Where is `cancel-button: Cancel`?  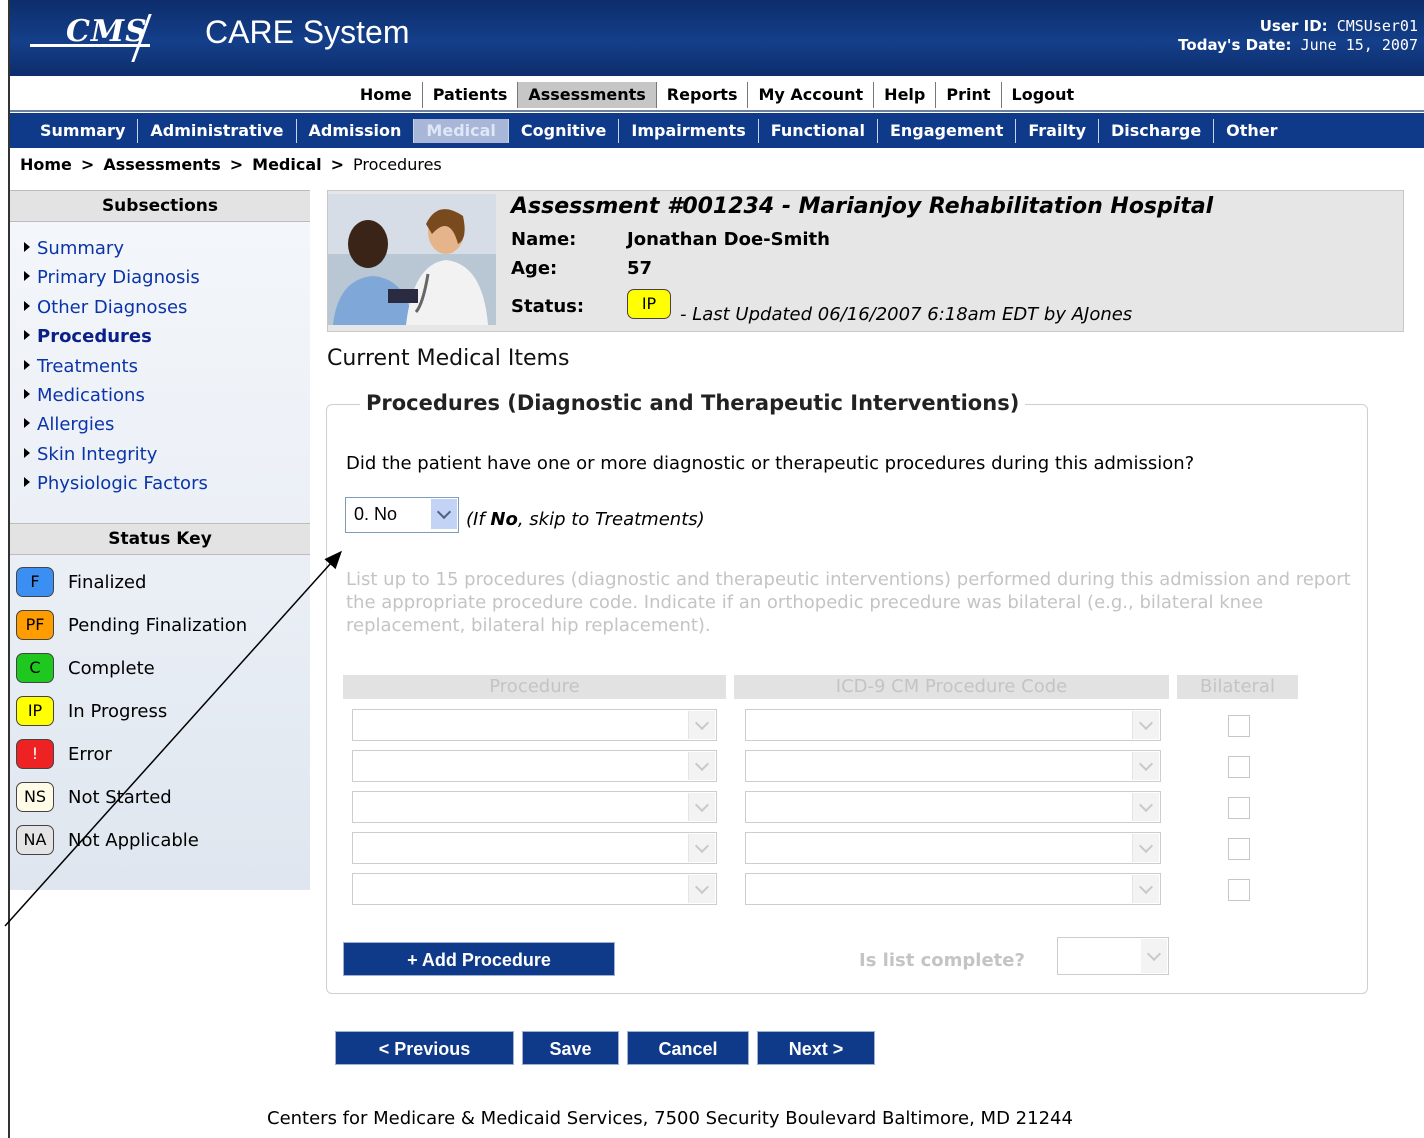 cancel-button: Cancel is located at coordinates (688, 1048).